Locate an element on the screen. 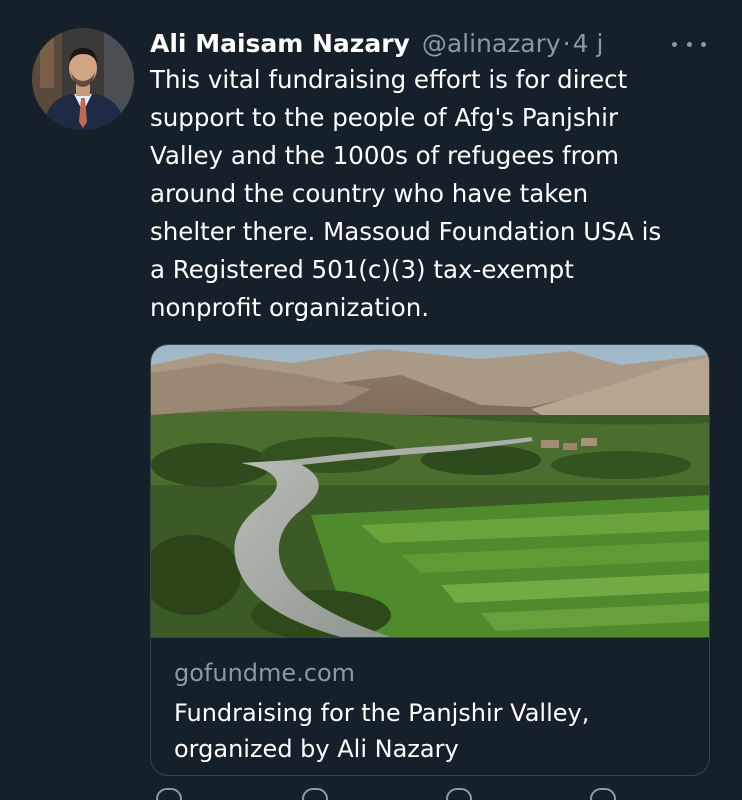  card-domain: gofundme.com is located at coordinates (265, 673).